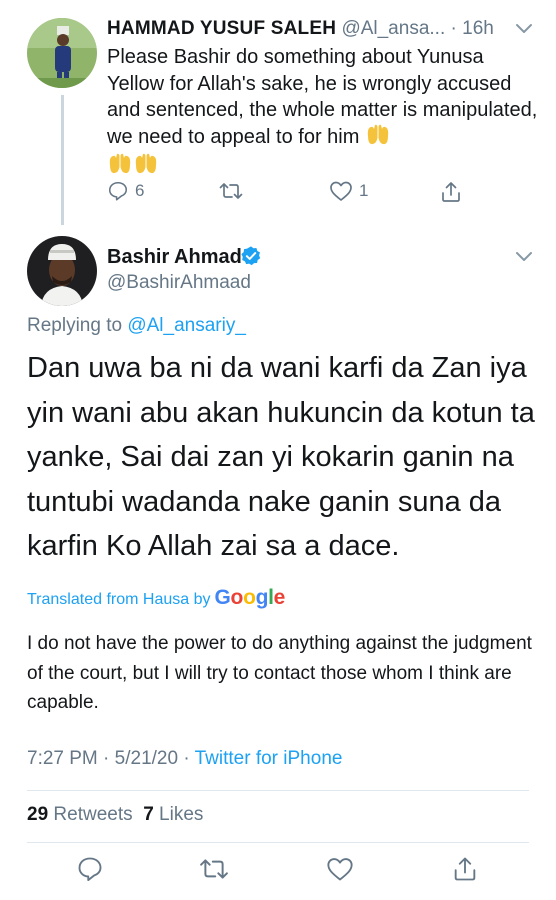 The height and width of the screenshot is (900, 556). Describe the element at coordinates (62, 160) in the screenshot. I see `thread-connector-line` at that location.